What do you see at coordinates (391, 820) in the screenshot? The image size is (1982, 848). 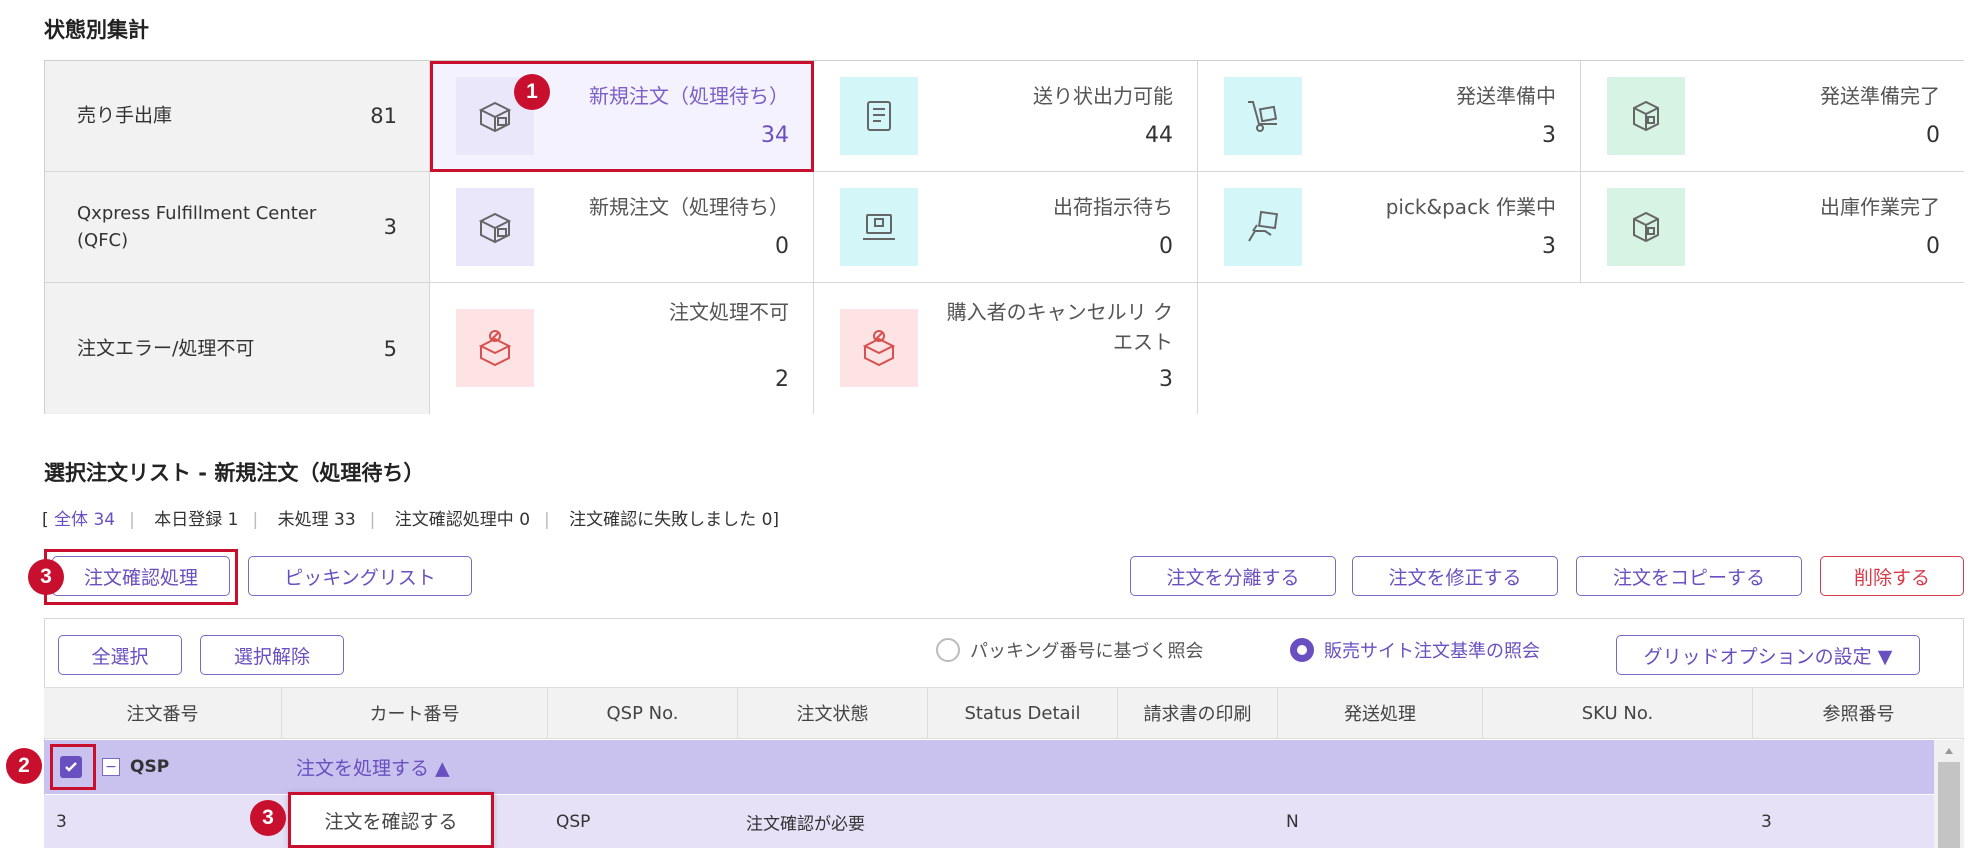 I see `confirm-order-menu-item: 注文を確認する` at bounding box center [391, 820].